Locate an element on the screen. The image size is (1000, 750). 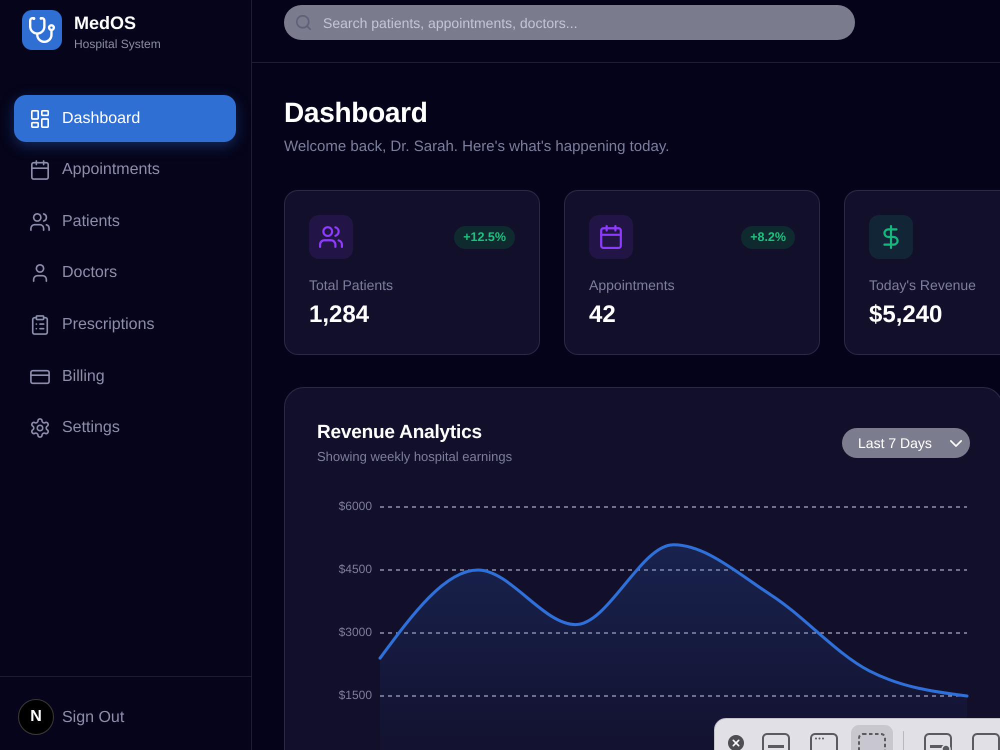
user-icon is located at coordinates (40, 273).